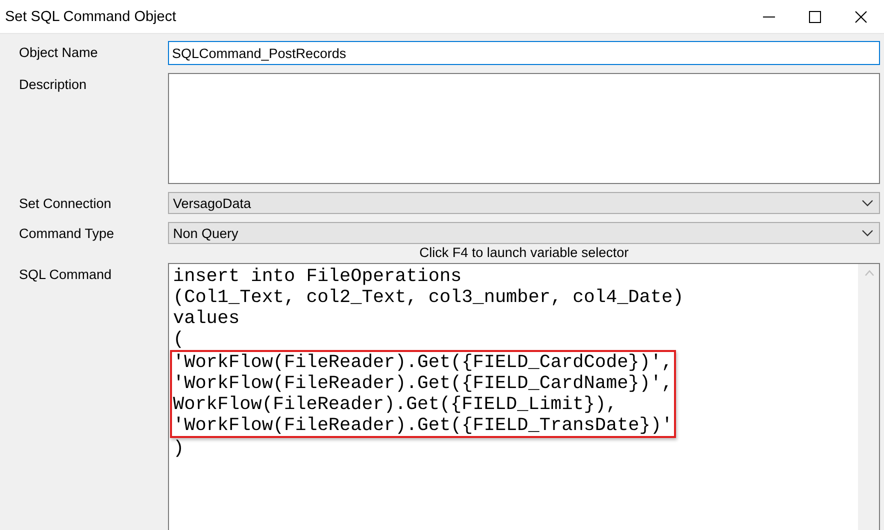  Describe the element at coordinates (91, 16) in the screenshot. I see `window-title: Set SQL Command Object` at that location.